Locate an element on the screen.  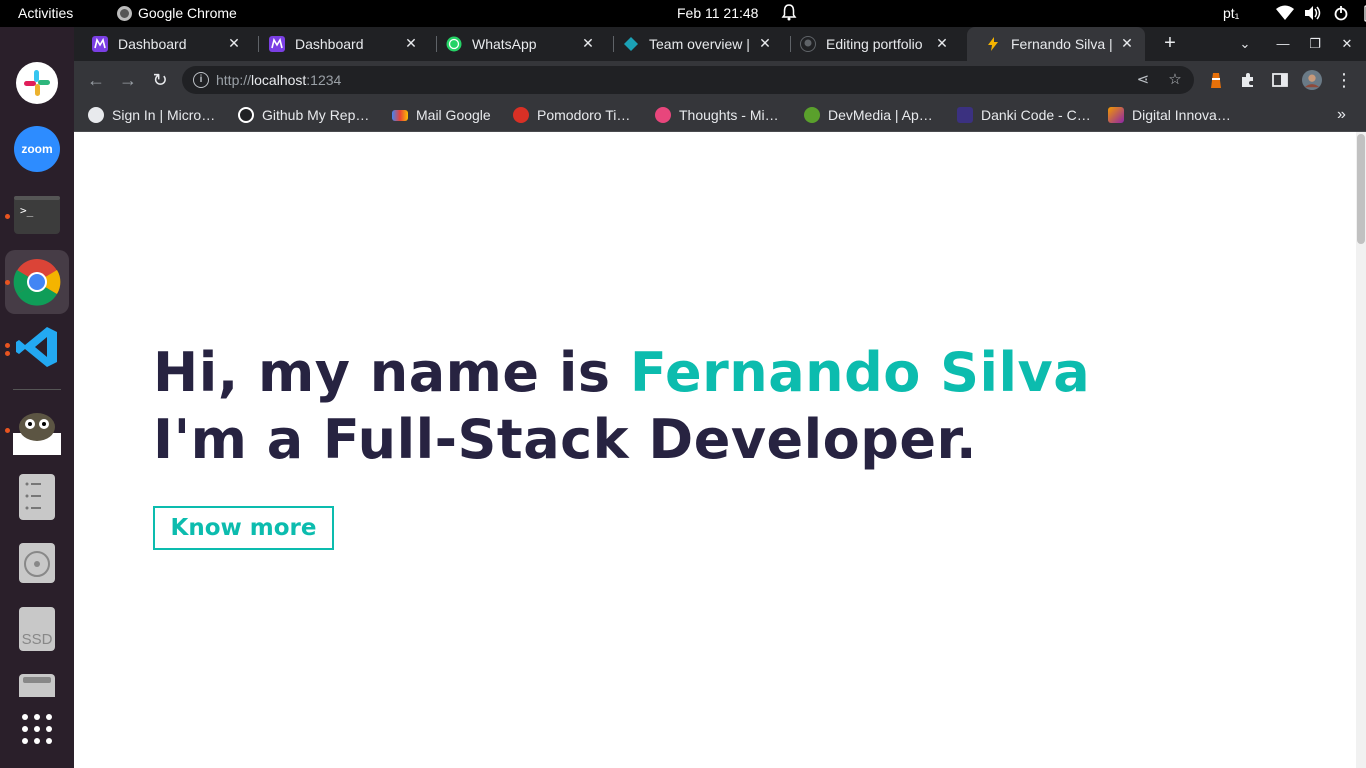
zoom-icon: zoom is located at coordinates (37, 149).